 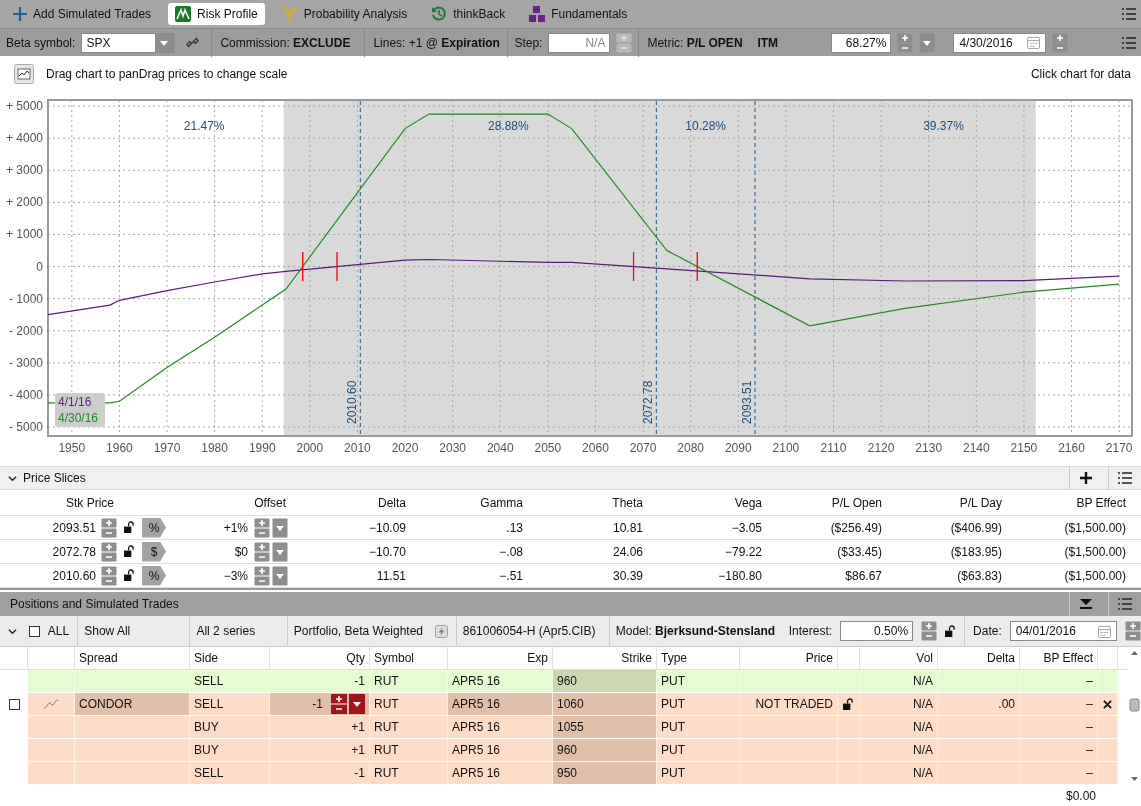 I want to click on column-header: Type, so click(x=698, y=658).